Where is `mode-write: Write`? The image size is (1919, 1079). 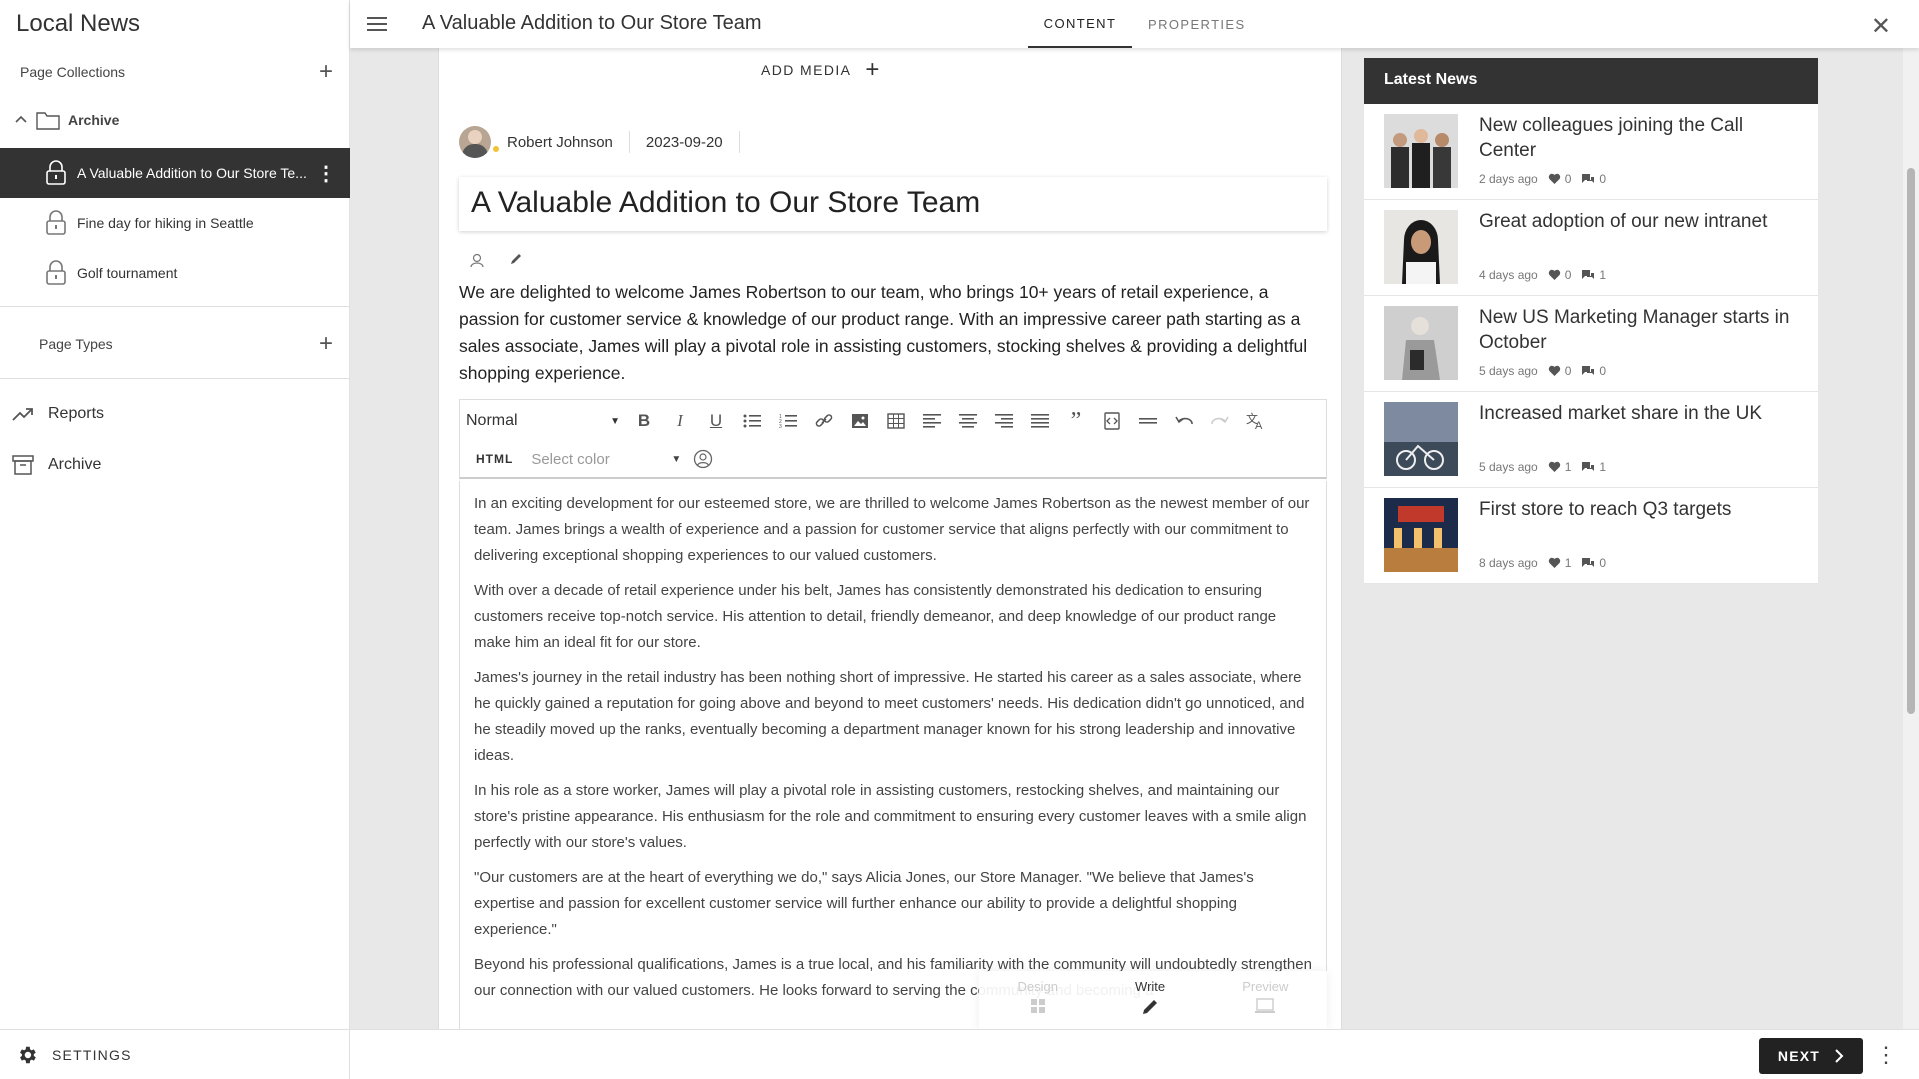
mode-write: Write is located at coordinates (1150, 1004).